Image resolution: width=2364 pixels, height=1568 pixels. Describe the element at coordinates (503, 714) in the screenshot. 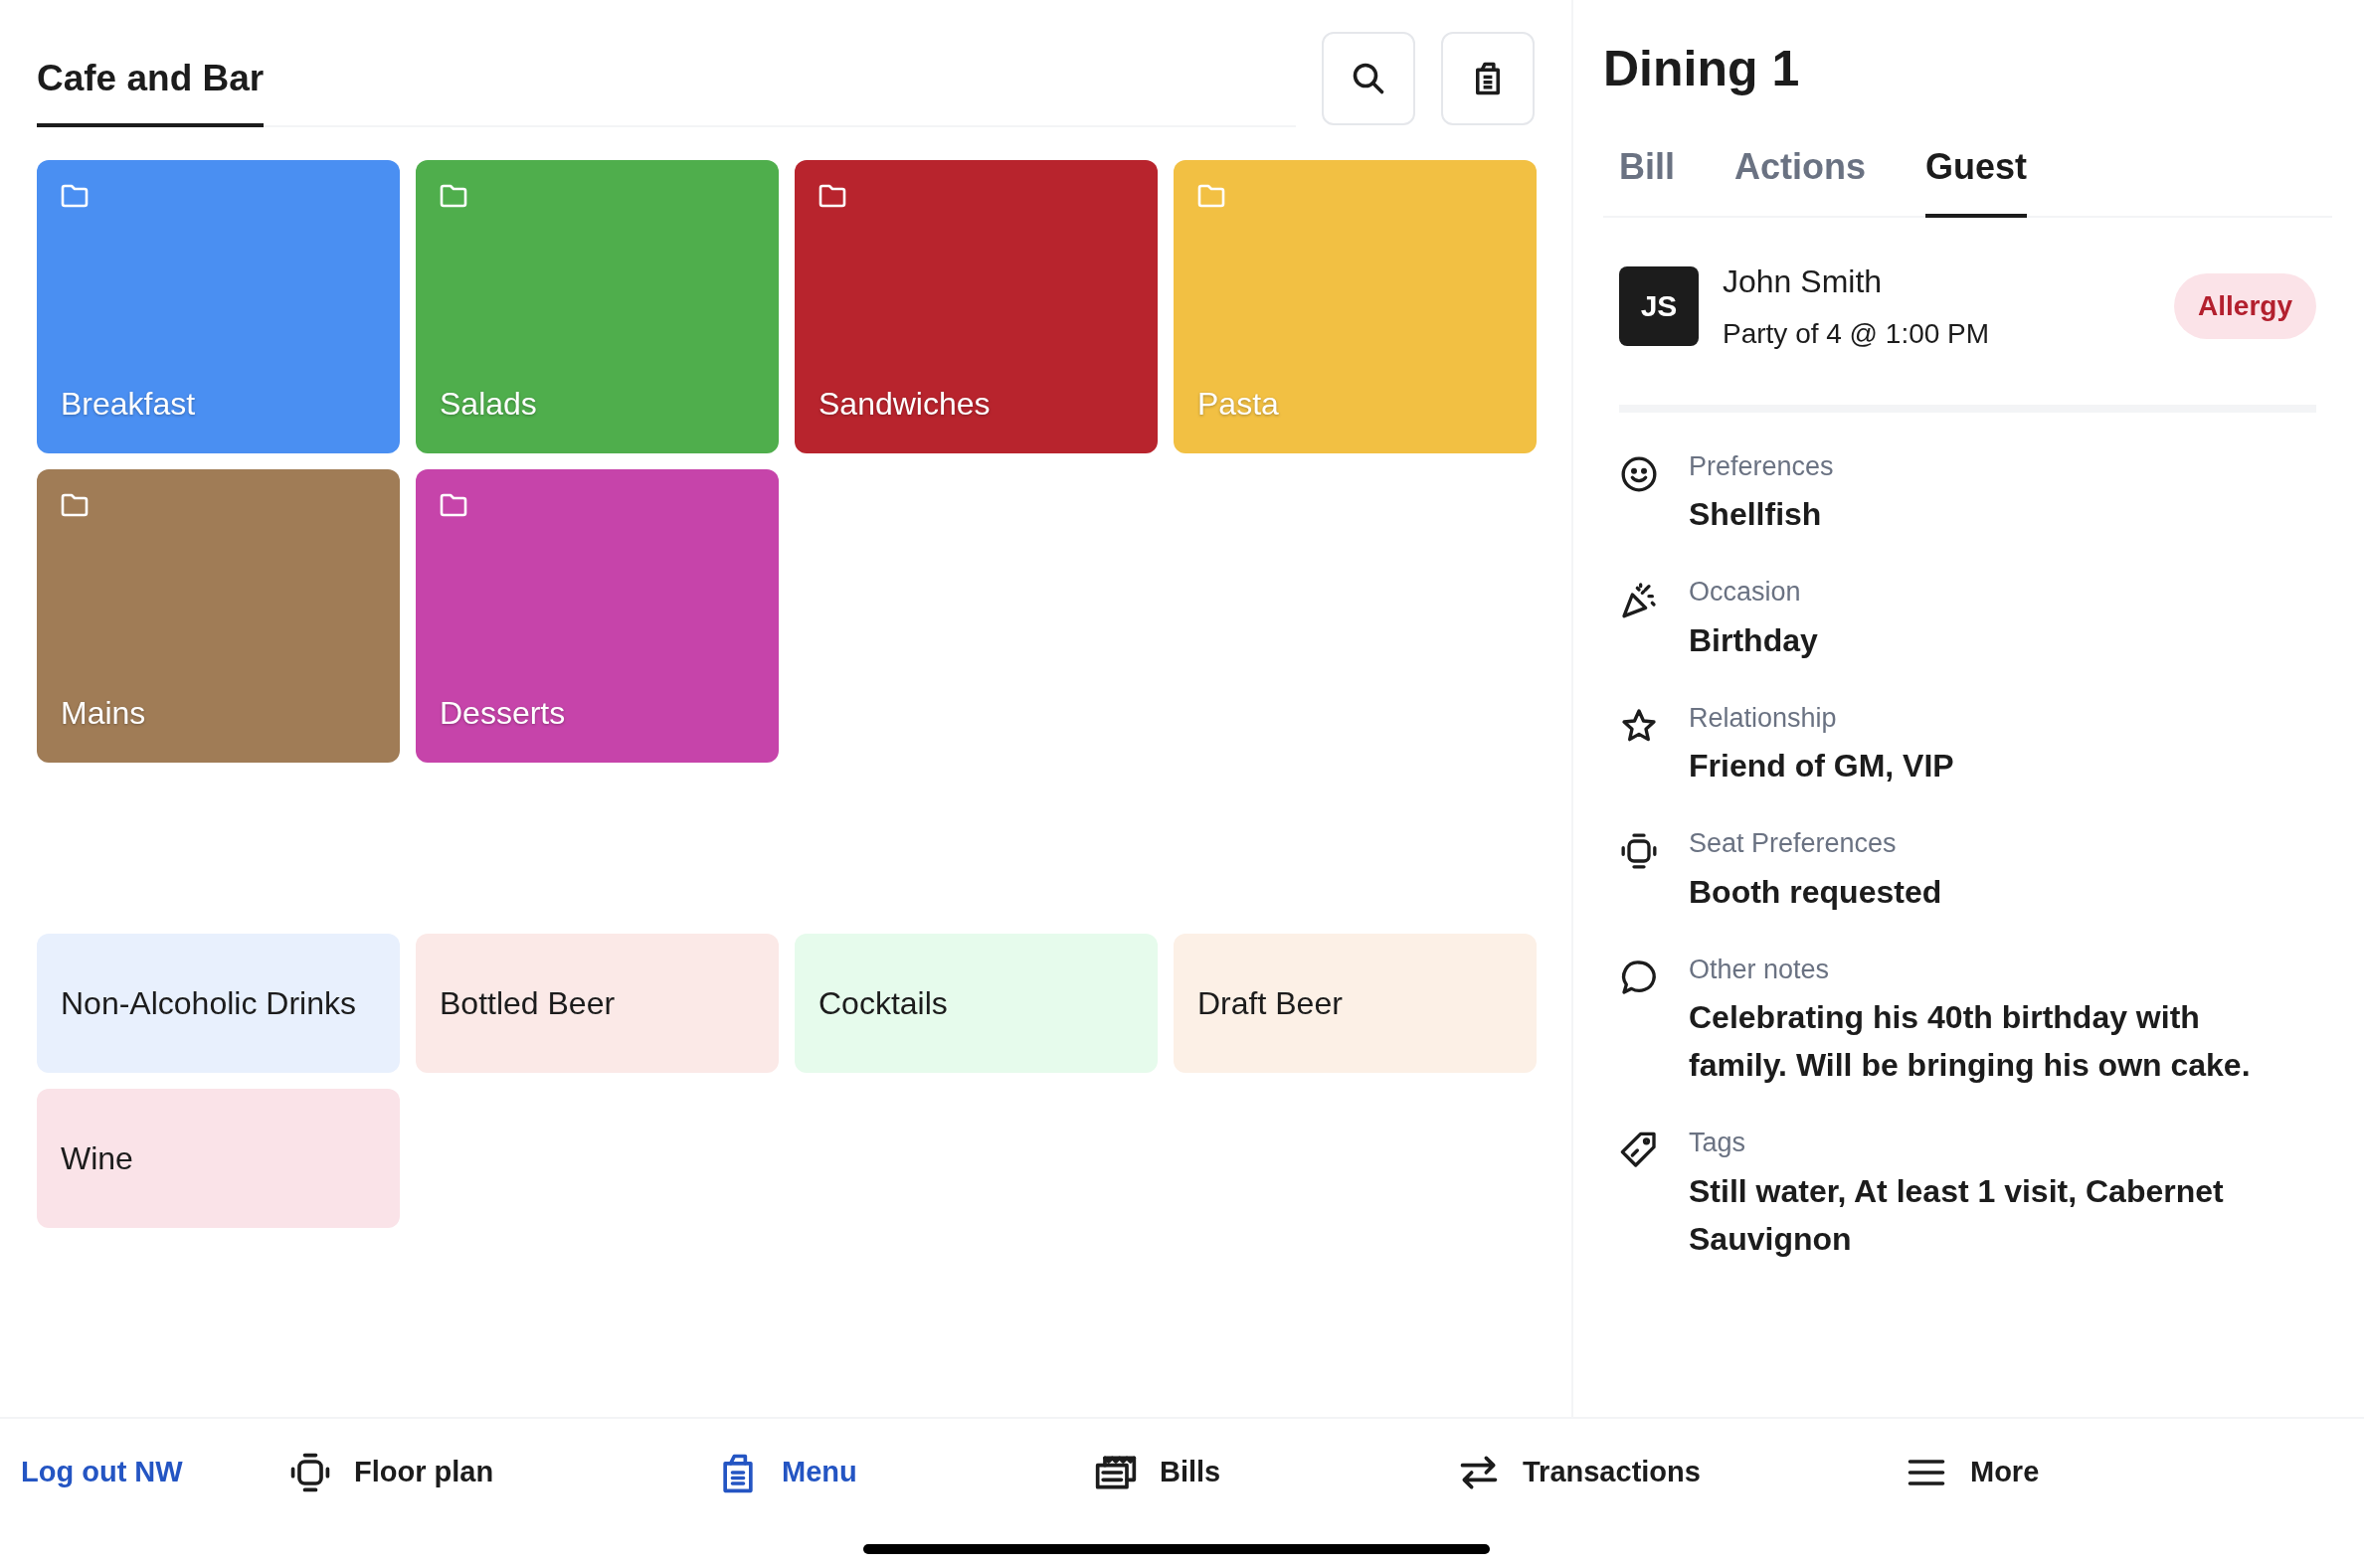

I see `category-label: Desserts` at that location.